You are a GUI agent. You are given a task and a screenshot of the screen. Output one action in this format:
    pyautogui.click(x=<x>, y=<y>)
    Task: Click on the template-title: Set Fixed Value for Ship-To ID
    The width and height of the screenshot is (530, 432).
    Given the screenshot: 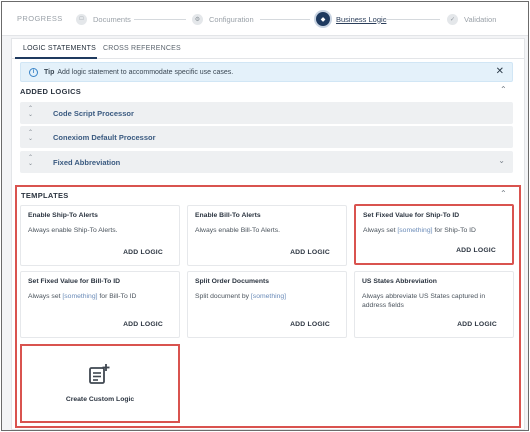 What is the action you would take?
    pyautogui.click(x=411, y=215)
    